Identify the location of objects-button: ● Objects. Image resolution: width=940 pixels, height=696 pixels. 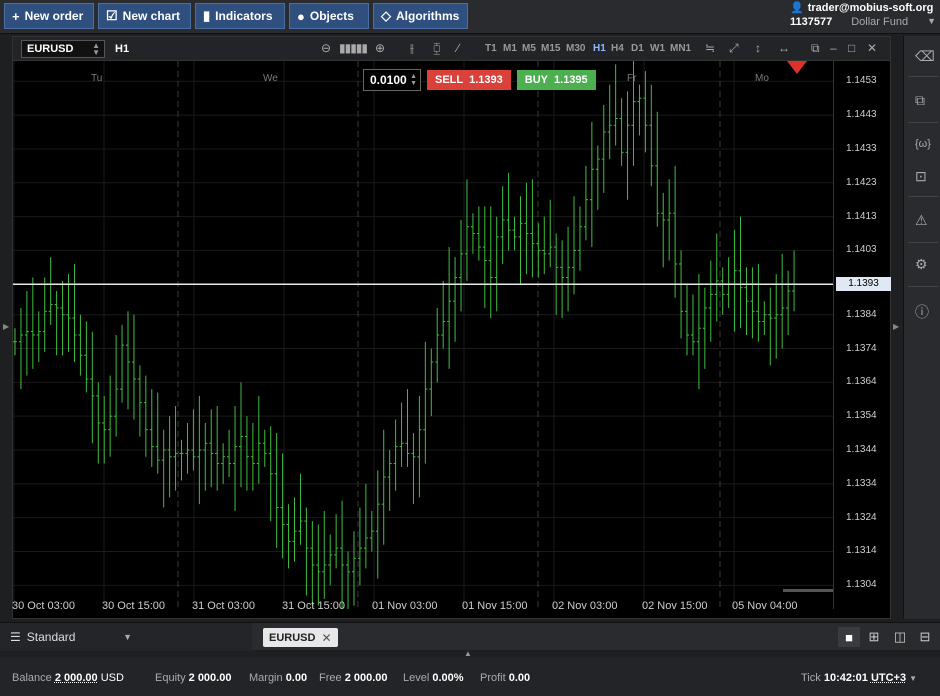
(329, 16).